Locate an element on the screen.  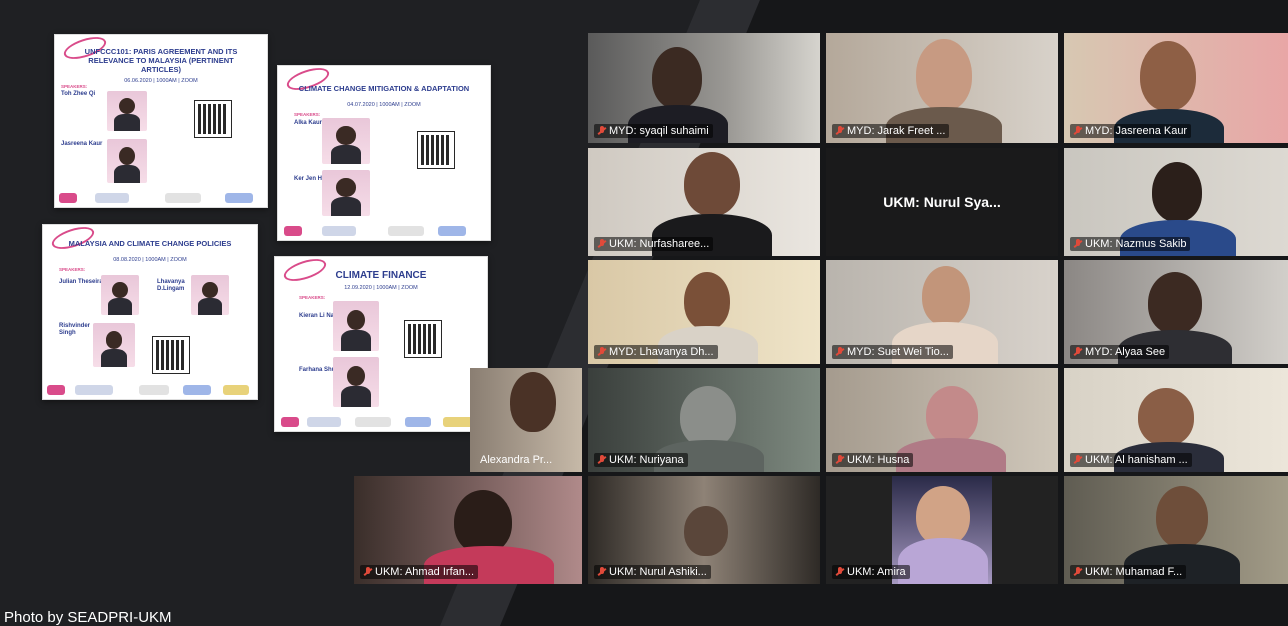
participant-tile: MYD: Alyaa See is located at coordinates (1176, 312).